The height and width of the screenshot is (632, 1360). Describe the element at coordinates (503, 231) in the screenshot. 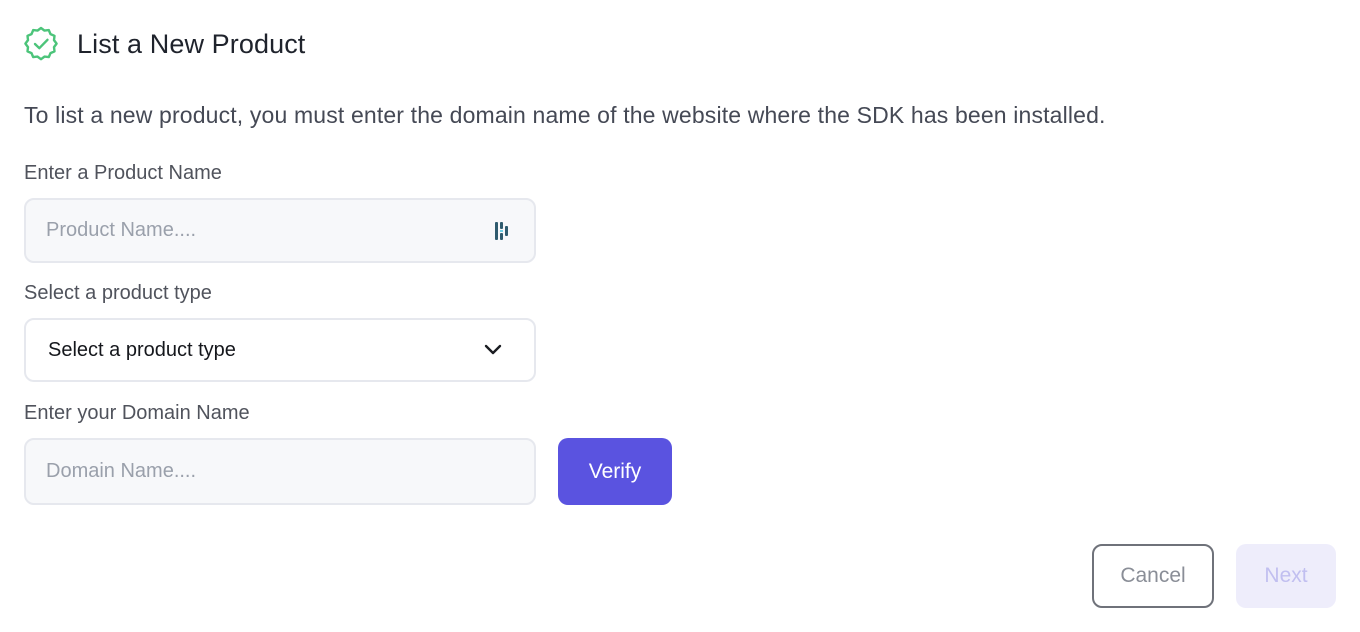

I see `password-manager-icon` at that location.